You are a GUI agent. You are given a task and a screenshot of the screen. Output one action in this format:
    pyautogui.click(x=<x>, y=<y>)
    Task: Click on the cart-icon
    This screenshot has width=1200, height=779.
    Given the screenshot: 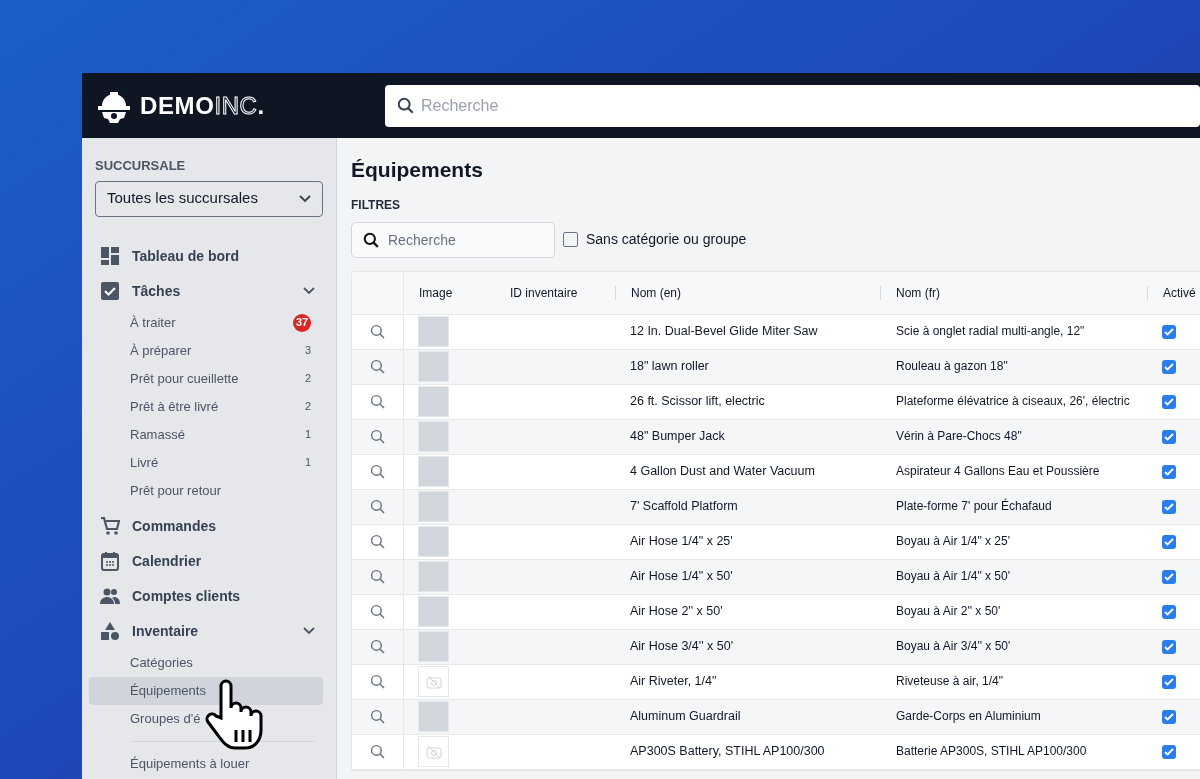 What is the action you would take?
    pyautogui.click(x=110, y=526)
    